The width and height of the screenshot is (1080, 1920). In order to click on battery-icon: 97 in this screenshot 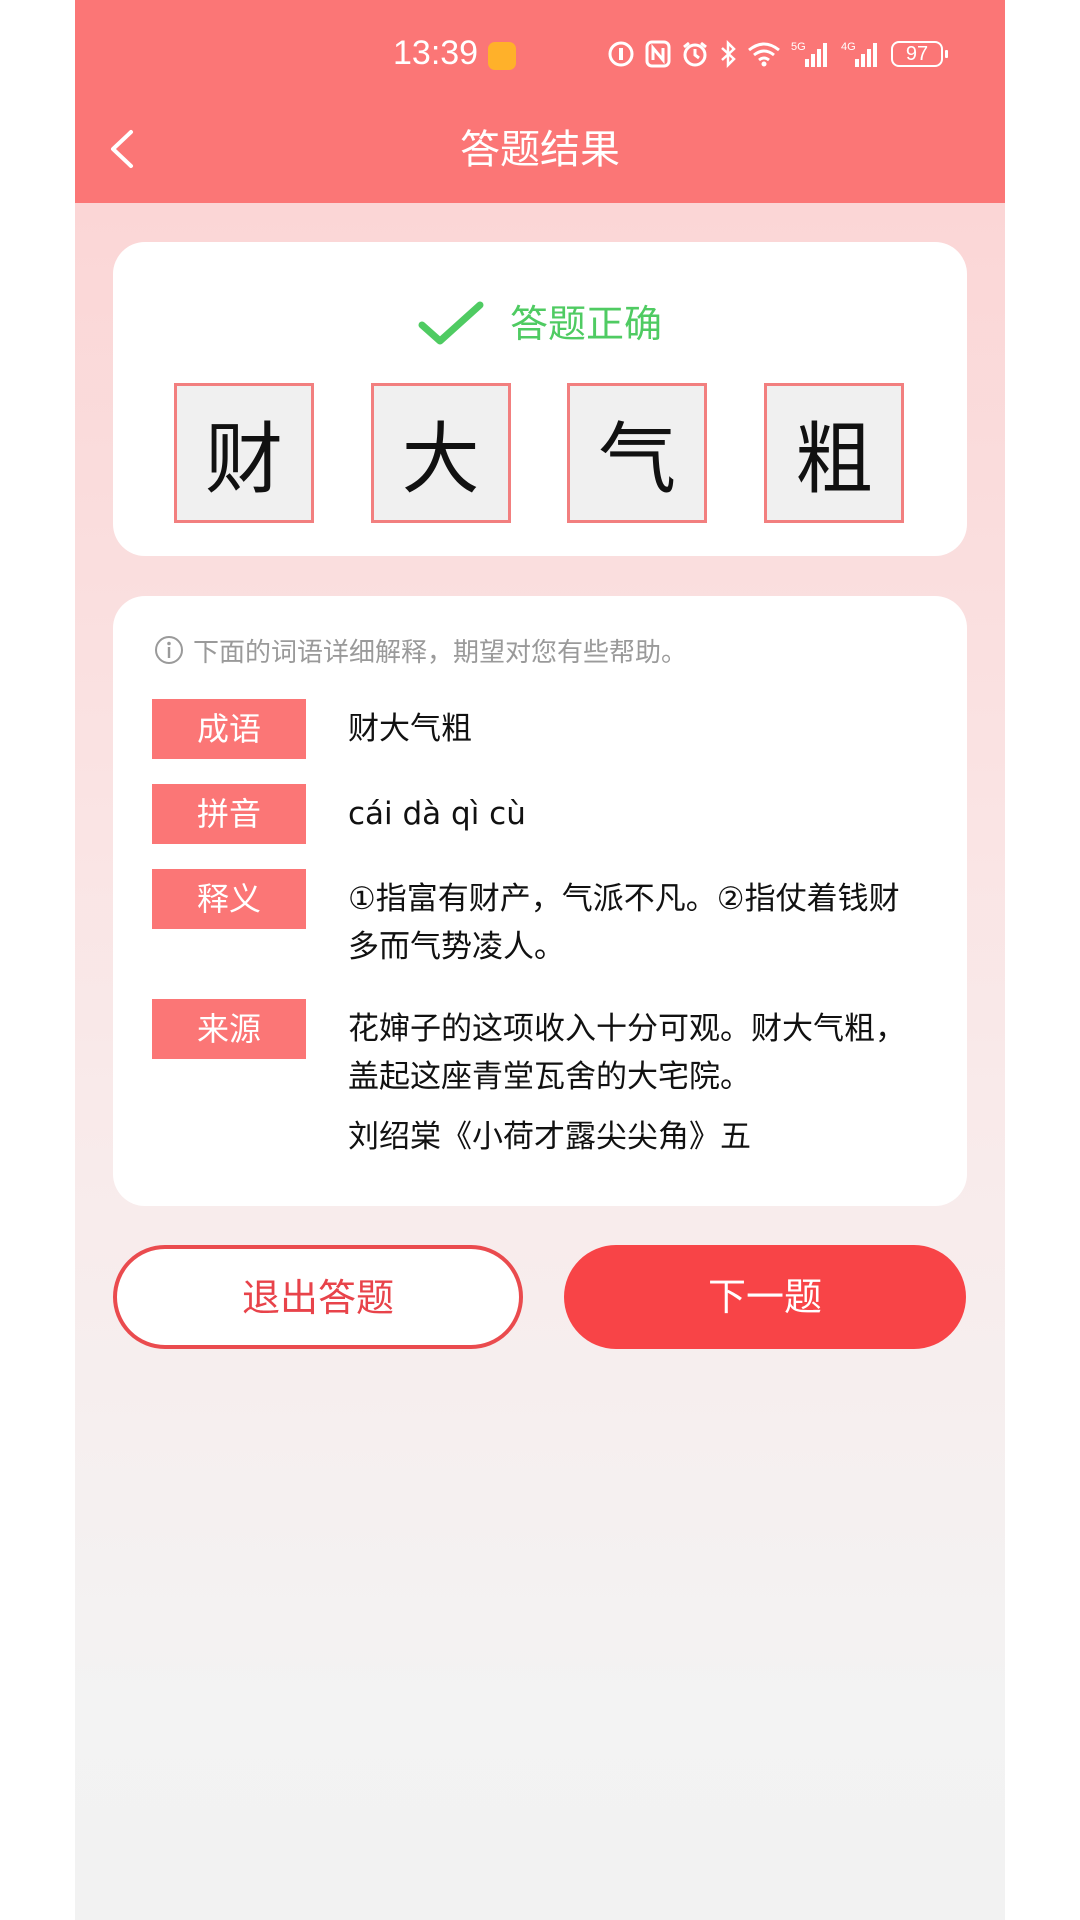, I will do `click(919, 54)`.